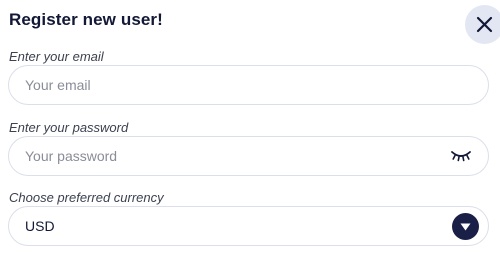 The height and width of the screenshot is (260, 500). What do you see at coordinates (461, 156) in the screenshot?
I see `eye-closed-icon` at bounding box center [461, 156].